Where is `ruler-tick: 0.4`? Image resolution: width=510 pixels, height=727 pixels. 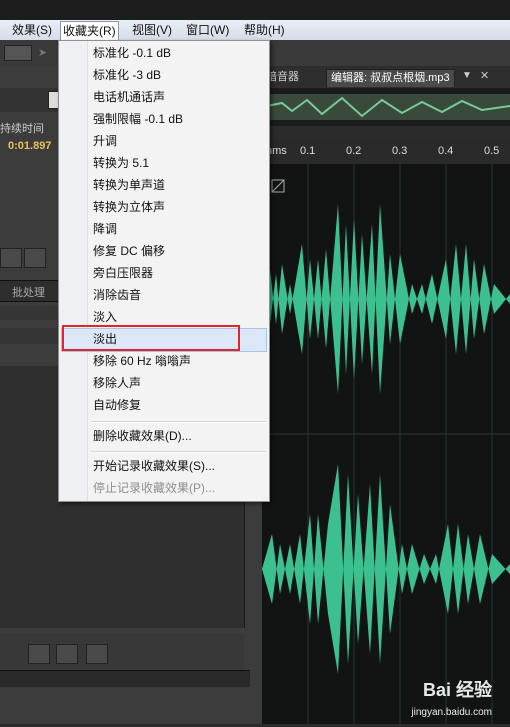
ruler-tick: 0.4 is located at coordinates (446, 151).